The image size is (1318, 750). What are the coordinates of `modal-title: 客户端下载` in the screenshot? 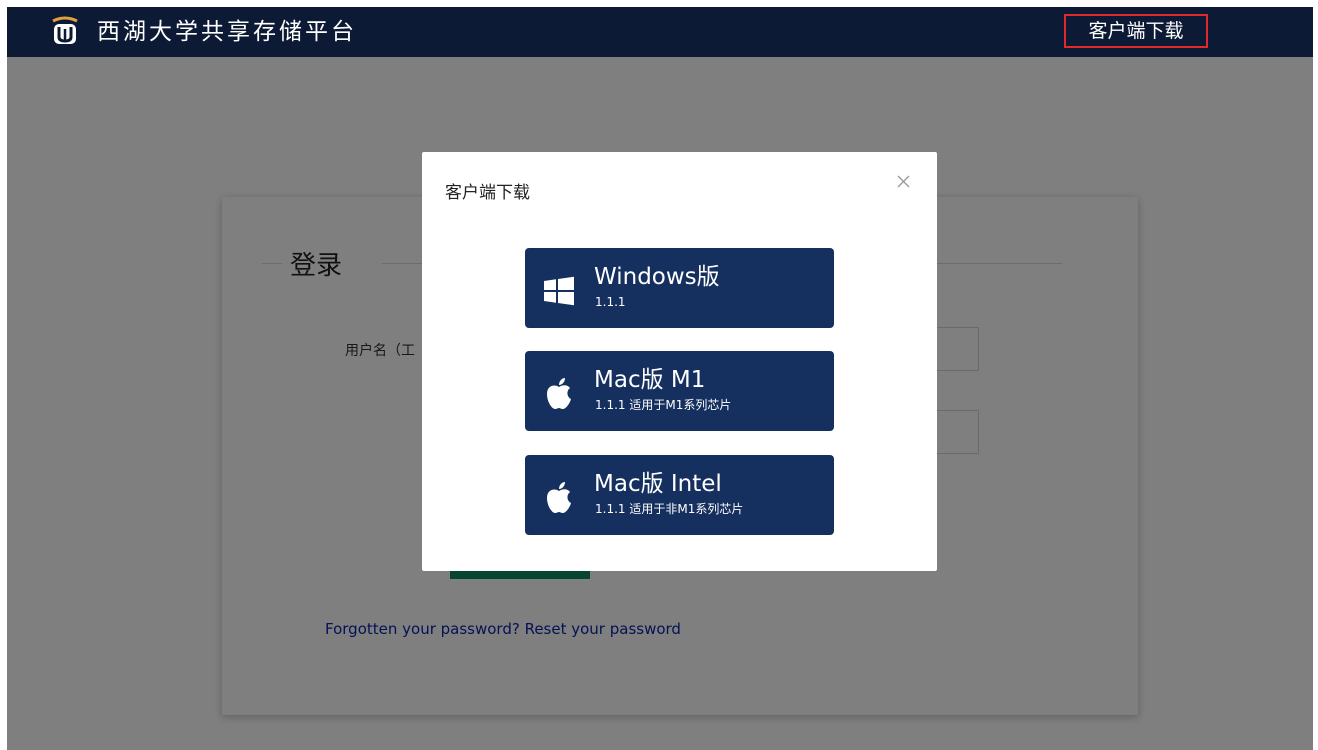 It's located at (487, 193).